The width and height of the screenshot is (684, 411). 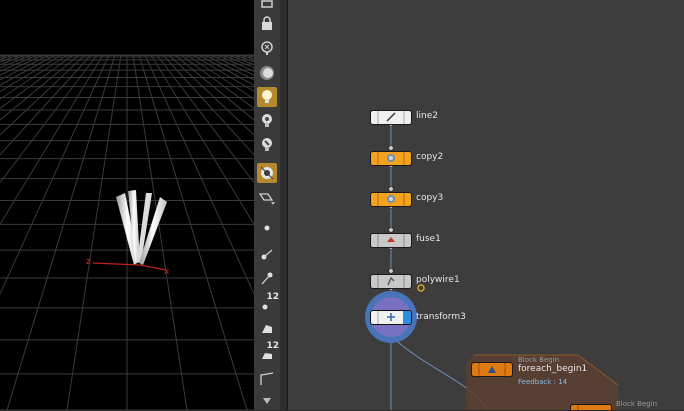 What do you see at coordinates (430, 198) in the screenshot?
I see `node-label-copy3: copy3` at bounding box center [430, 198].